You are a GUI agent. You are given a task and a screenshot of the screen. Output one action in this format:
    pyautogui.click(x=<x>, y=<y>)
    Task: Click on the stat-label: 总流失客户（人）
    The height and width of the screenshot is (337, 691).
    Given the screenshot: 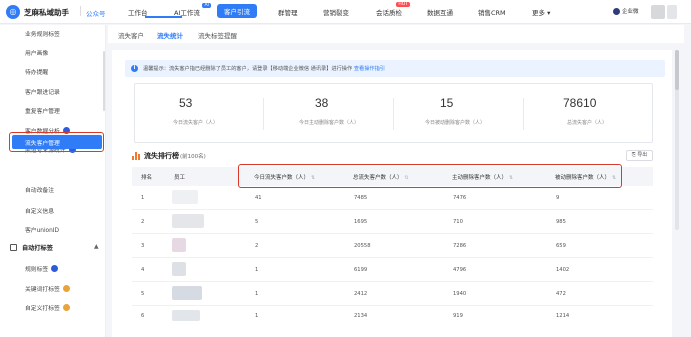 What is the action you would take?
    pyautogui.click(x=587, y=123)
    